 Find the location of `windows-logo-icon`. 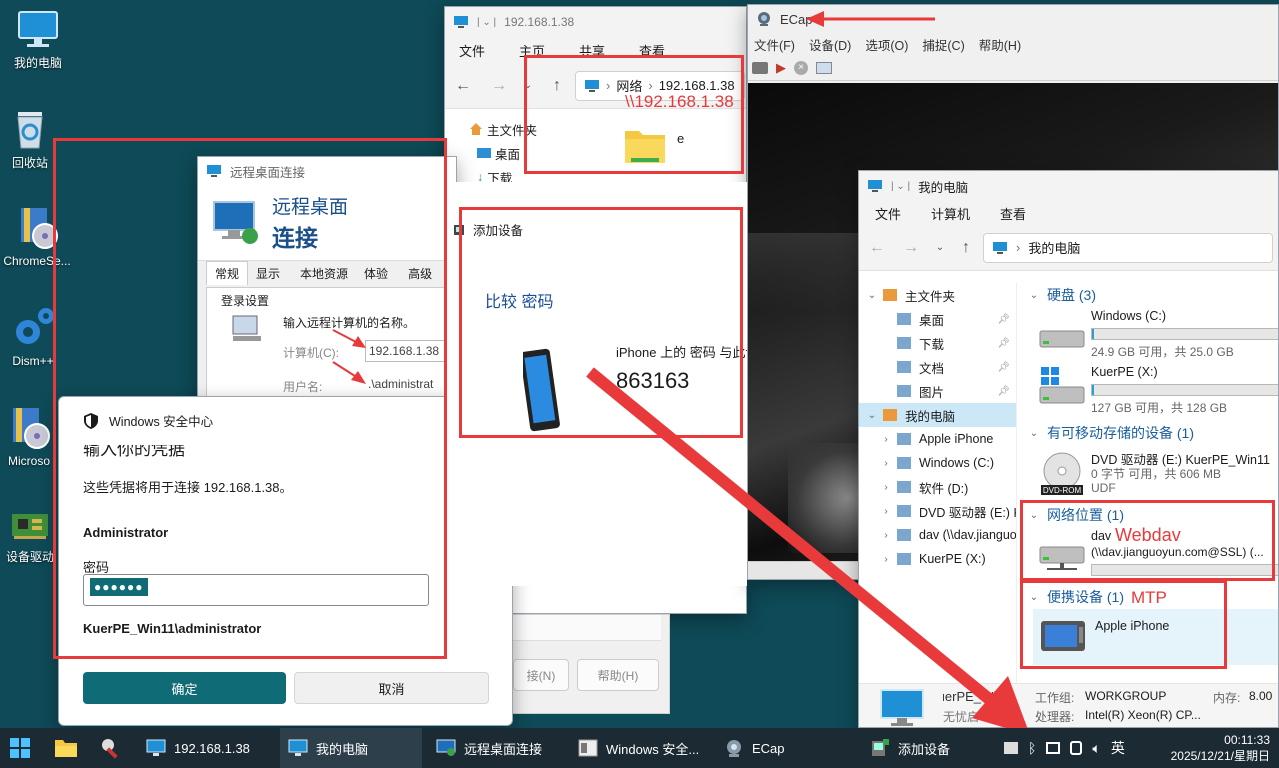

windows-logo-icon is located at coordinates (20, 748).